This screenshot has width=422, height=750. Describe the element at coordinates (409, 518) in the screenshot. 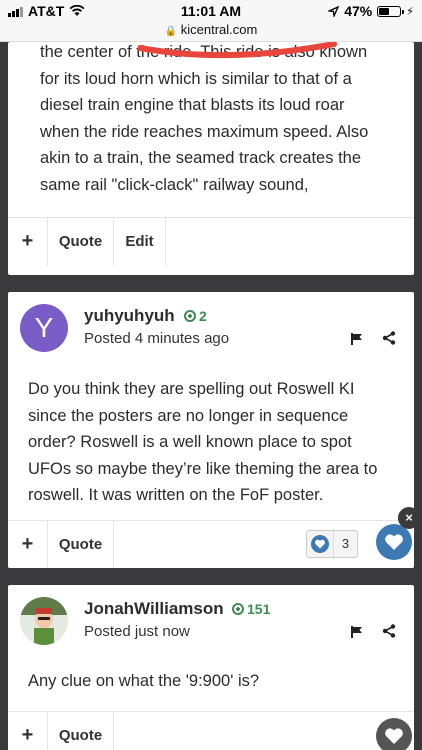

I see `close-button: ×` at that location.